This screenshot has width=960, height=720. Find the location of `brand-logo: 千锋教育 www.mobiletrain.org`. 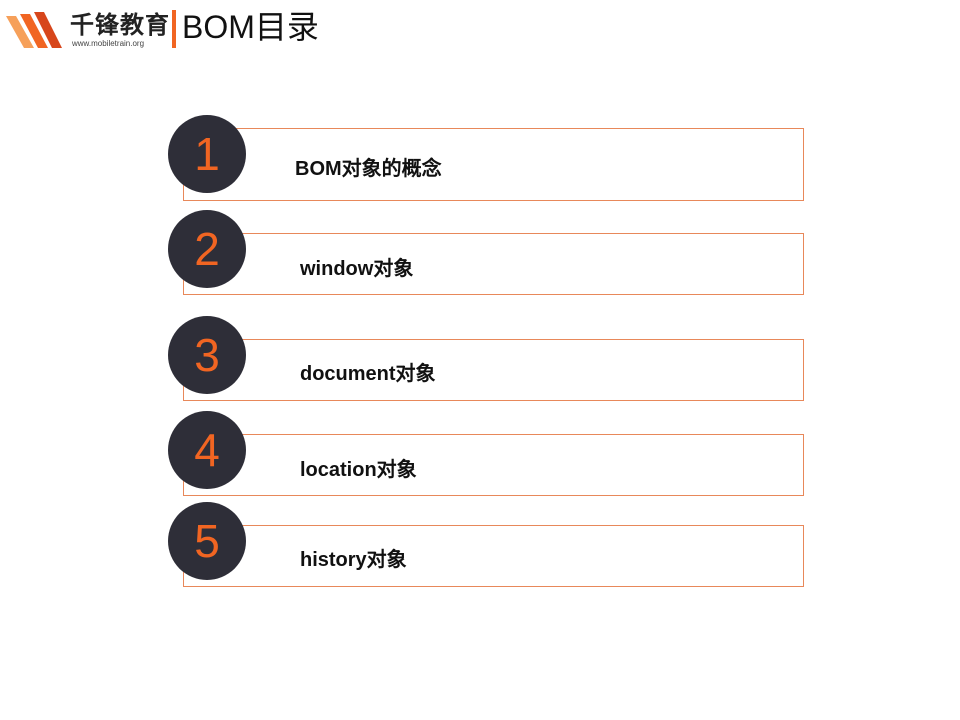

brand-logo: 千锋教育 www.mobiletrain.org is located at coordinates (90, 29).